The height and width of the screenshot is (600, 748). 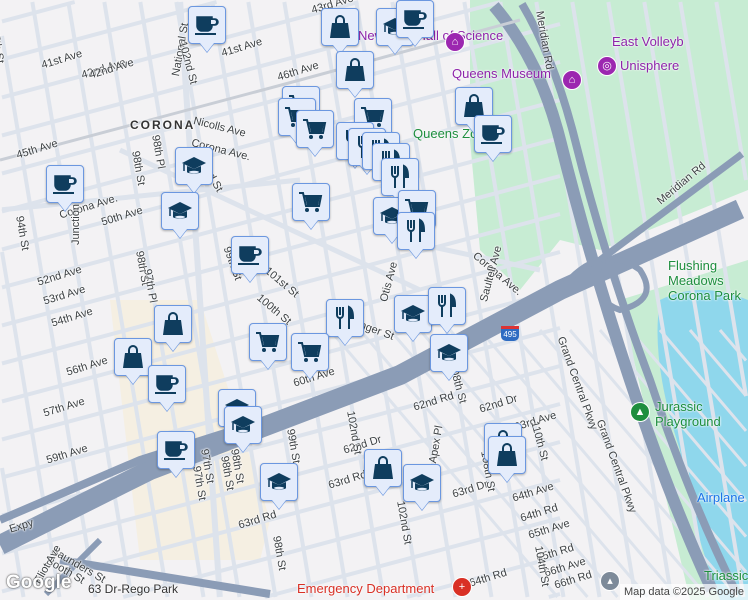 I want to click on map-attribution: Map data ©2025 Google, so click(x=683, y=592).